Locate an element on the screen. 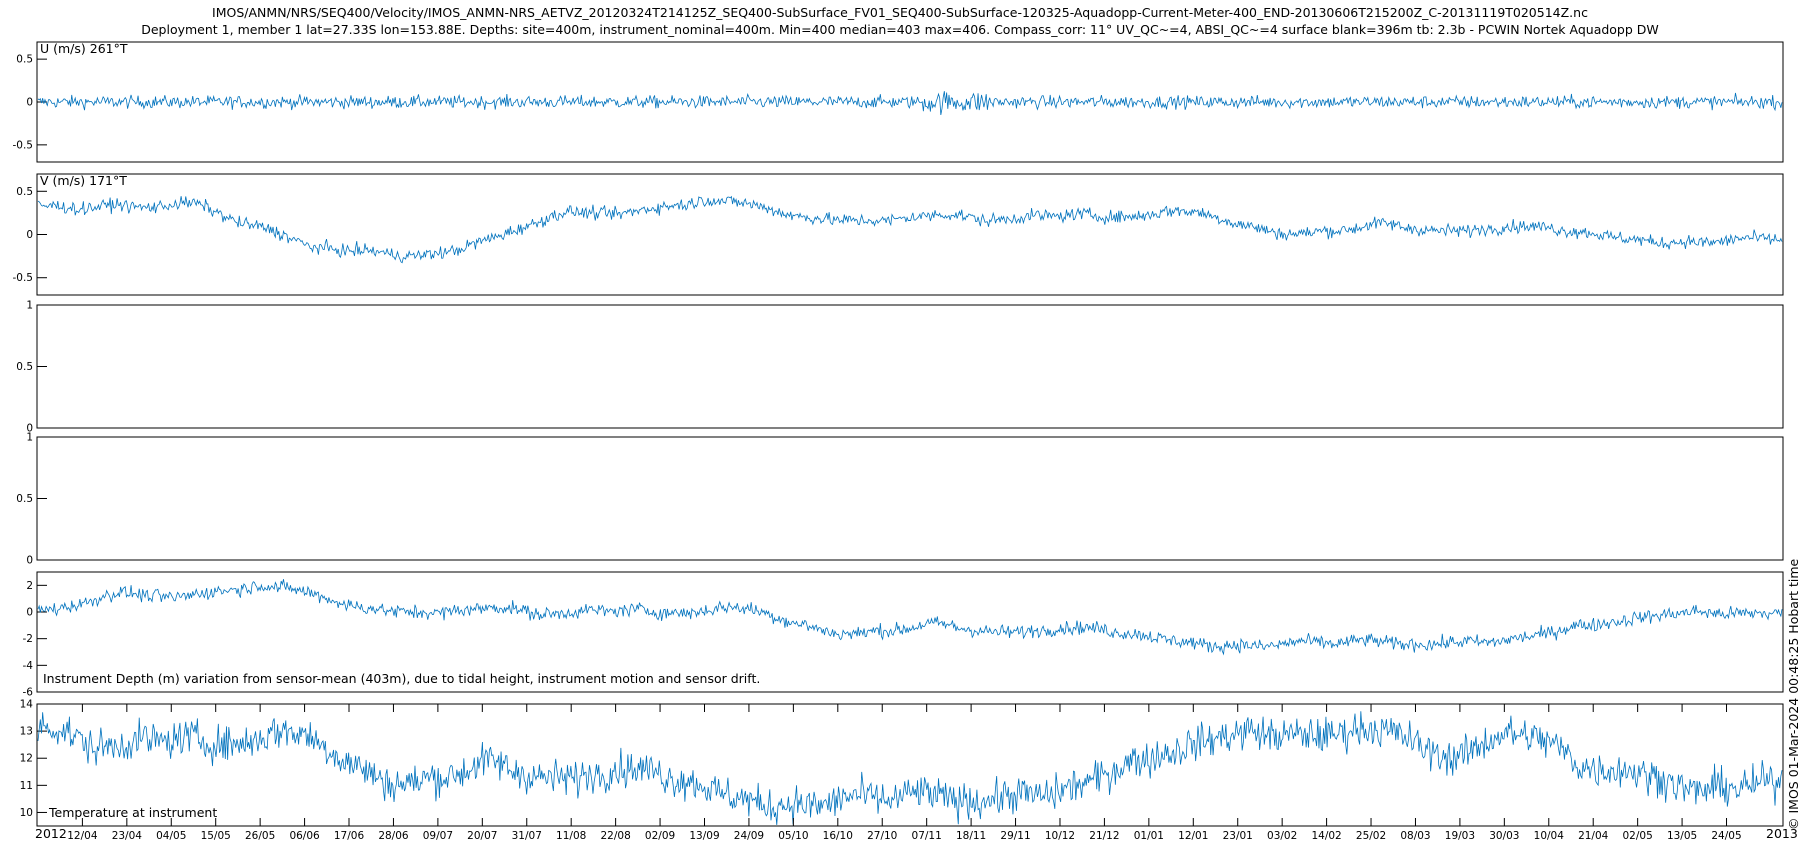 Image resolution: width=1800 pixels, height=850 pixels. panel-1-label: U (m/s) 261°T is located at coordinates (84, 48).